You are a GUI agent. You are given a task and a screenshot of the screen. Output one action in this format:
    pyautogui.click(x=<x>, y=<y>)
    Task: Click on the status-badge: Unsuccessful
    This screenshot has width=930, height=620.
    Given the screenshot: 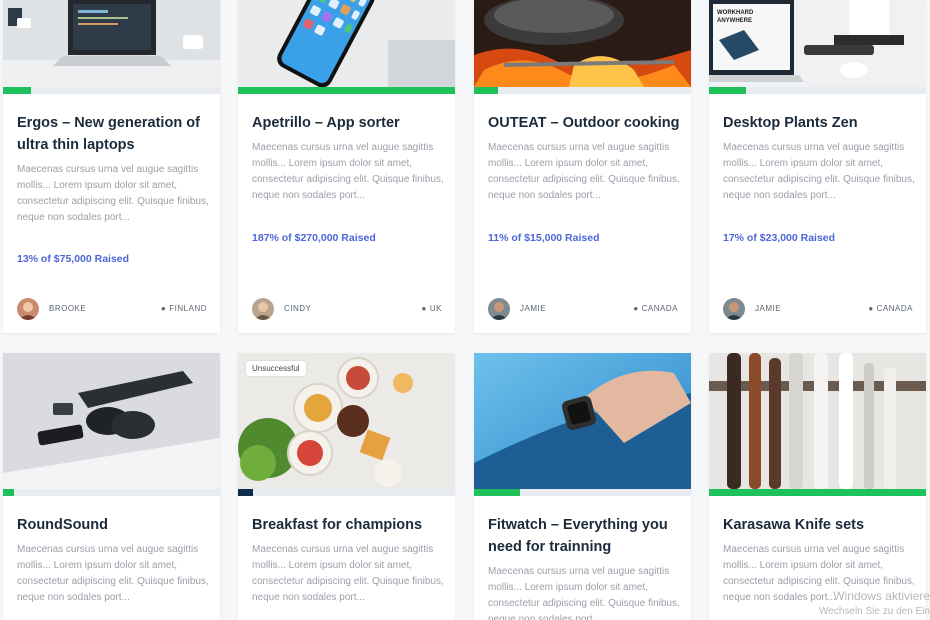 What is the action you would take?
    pyautogui.click(x=276, y=368)
    